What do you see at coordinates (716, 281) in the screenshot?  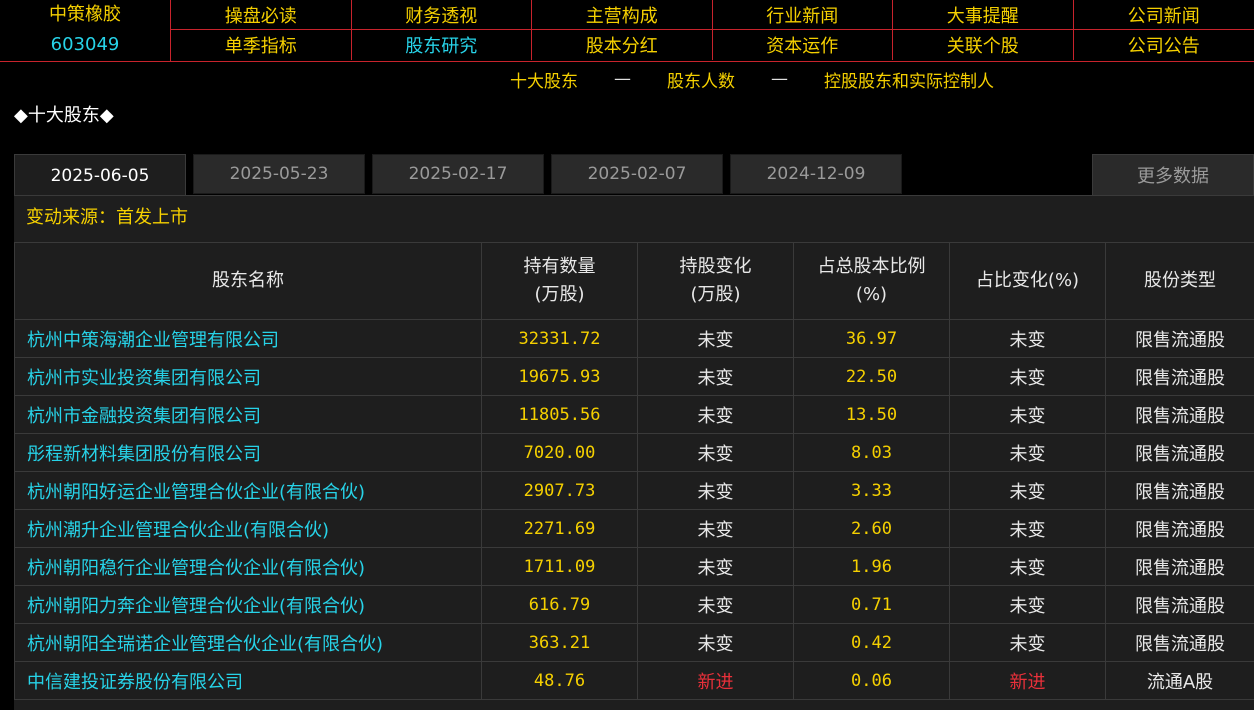 I see `column-header: 持股变化(万股)` at bounding box center [716, 281].